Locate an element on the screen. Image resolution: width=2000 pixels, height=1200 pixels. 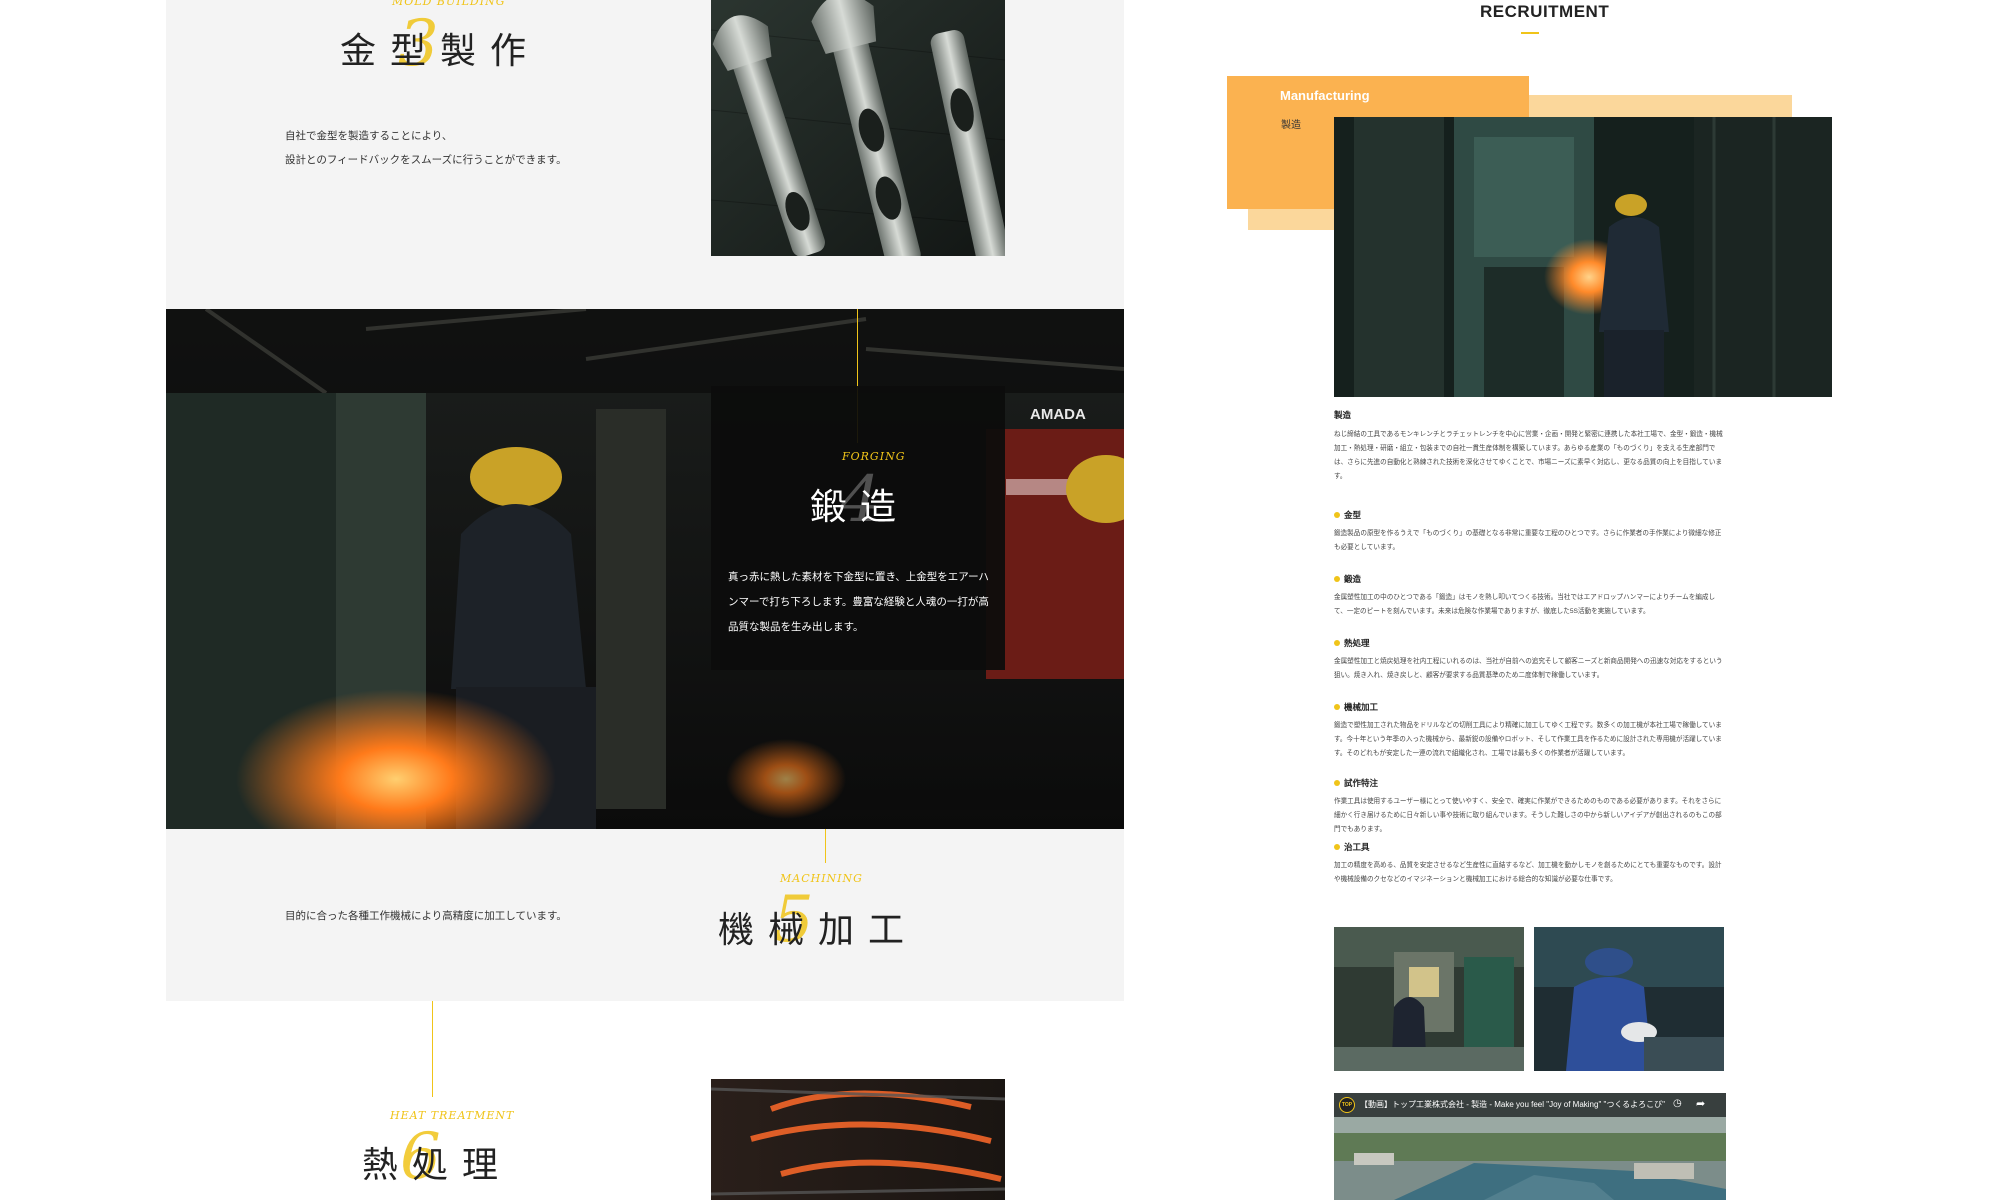
item-heading-jig: 治工具 is located at coordinates (1352, 847).